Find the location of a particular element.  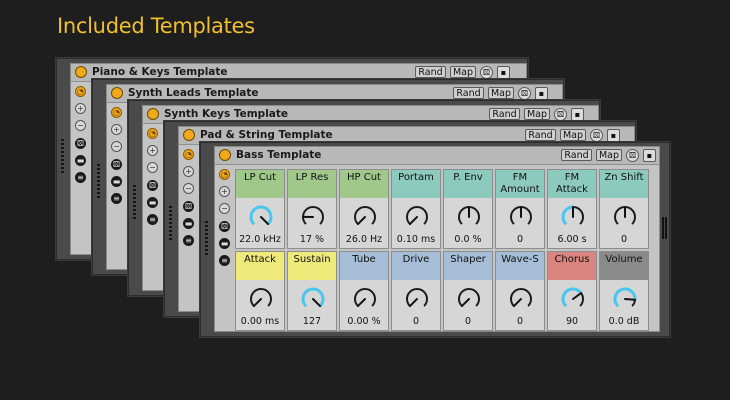

macro-knob: Shaper 0 is located at coordinates (468, 291).